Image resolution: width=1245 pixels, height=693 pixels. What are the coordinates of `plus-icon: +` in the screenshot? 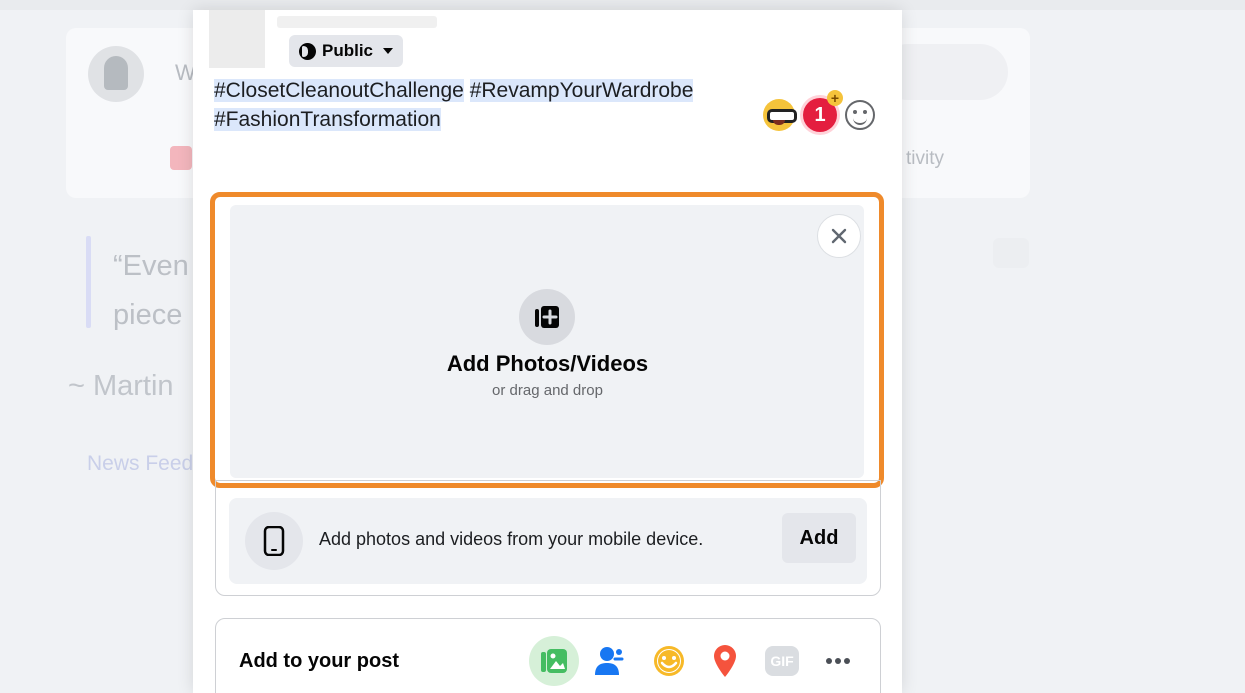 It's located at (835, 98).